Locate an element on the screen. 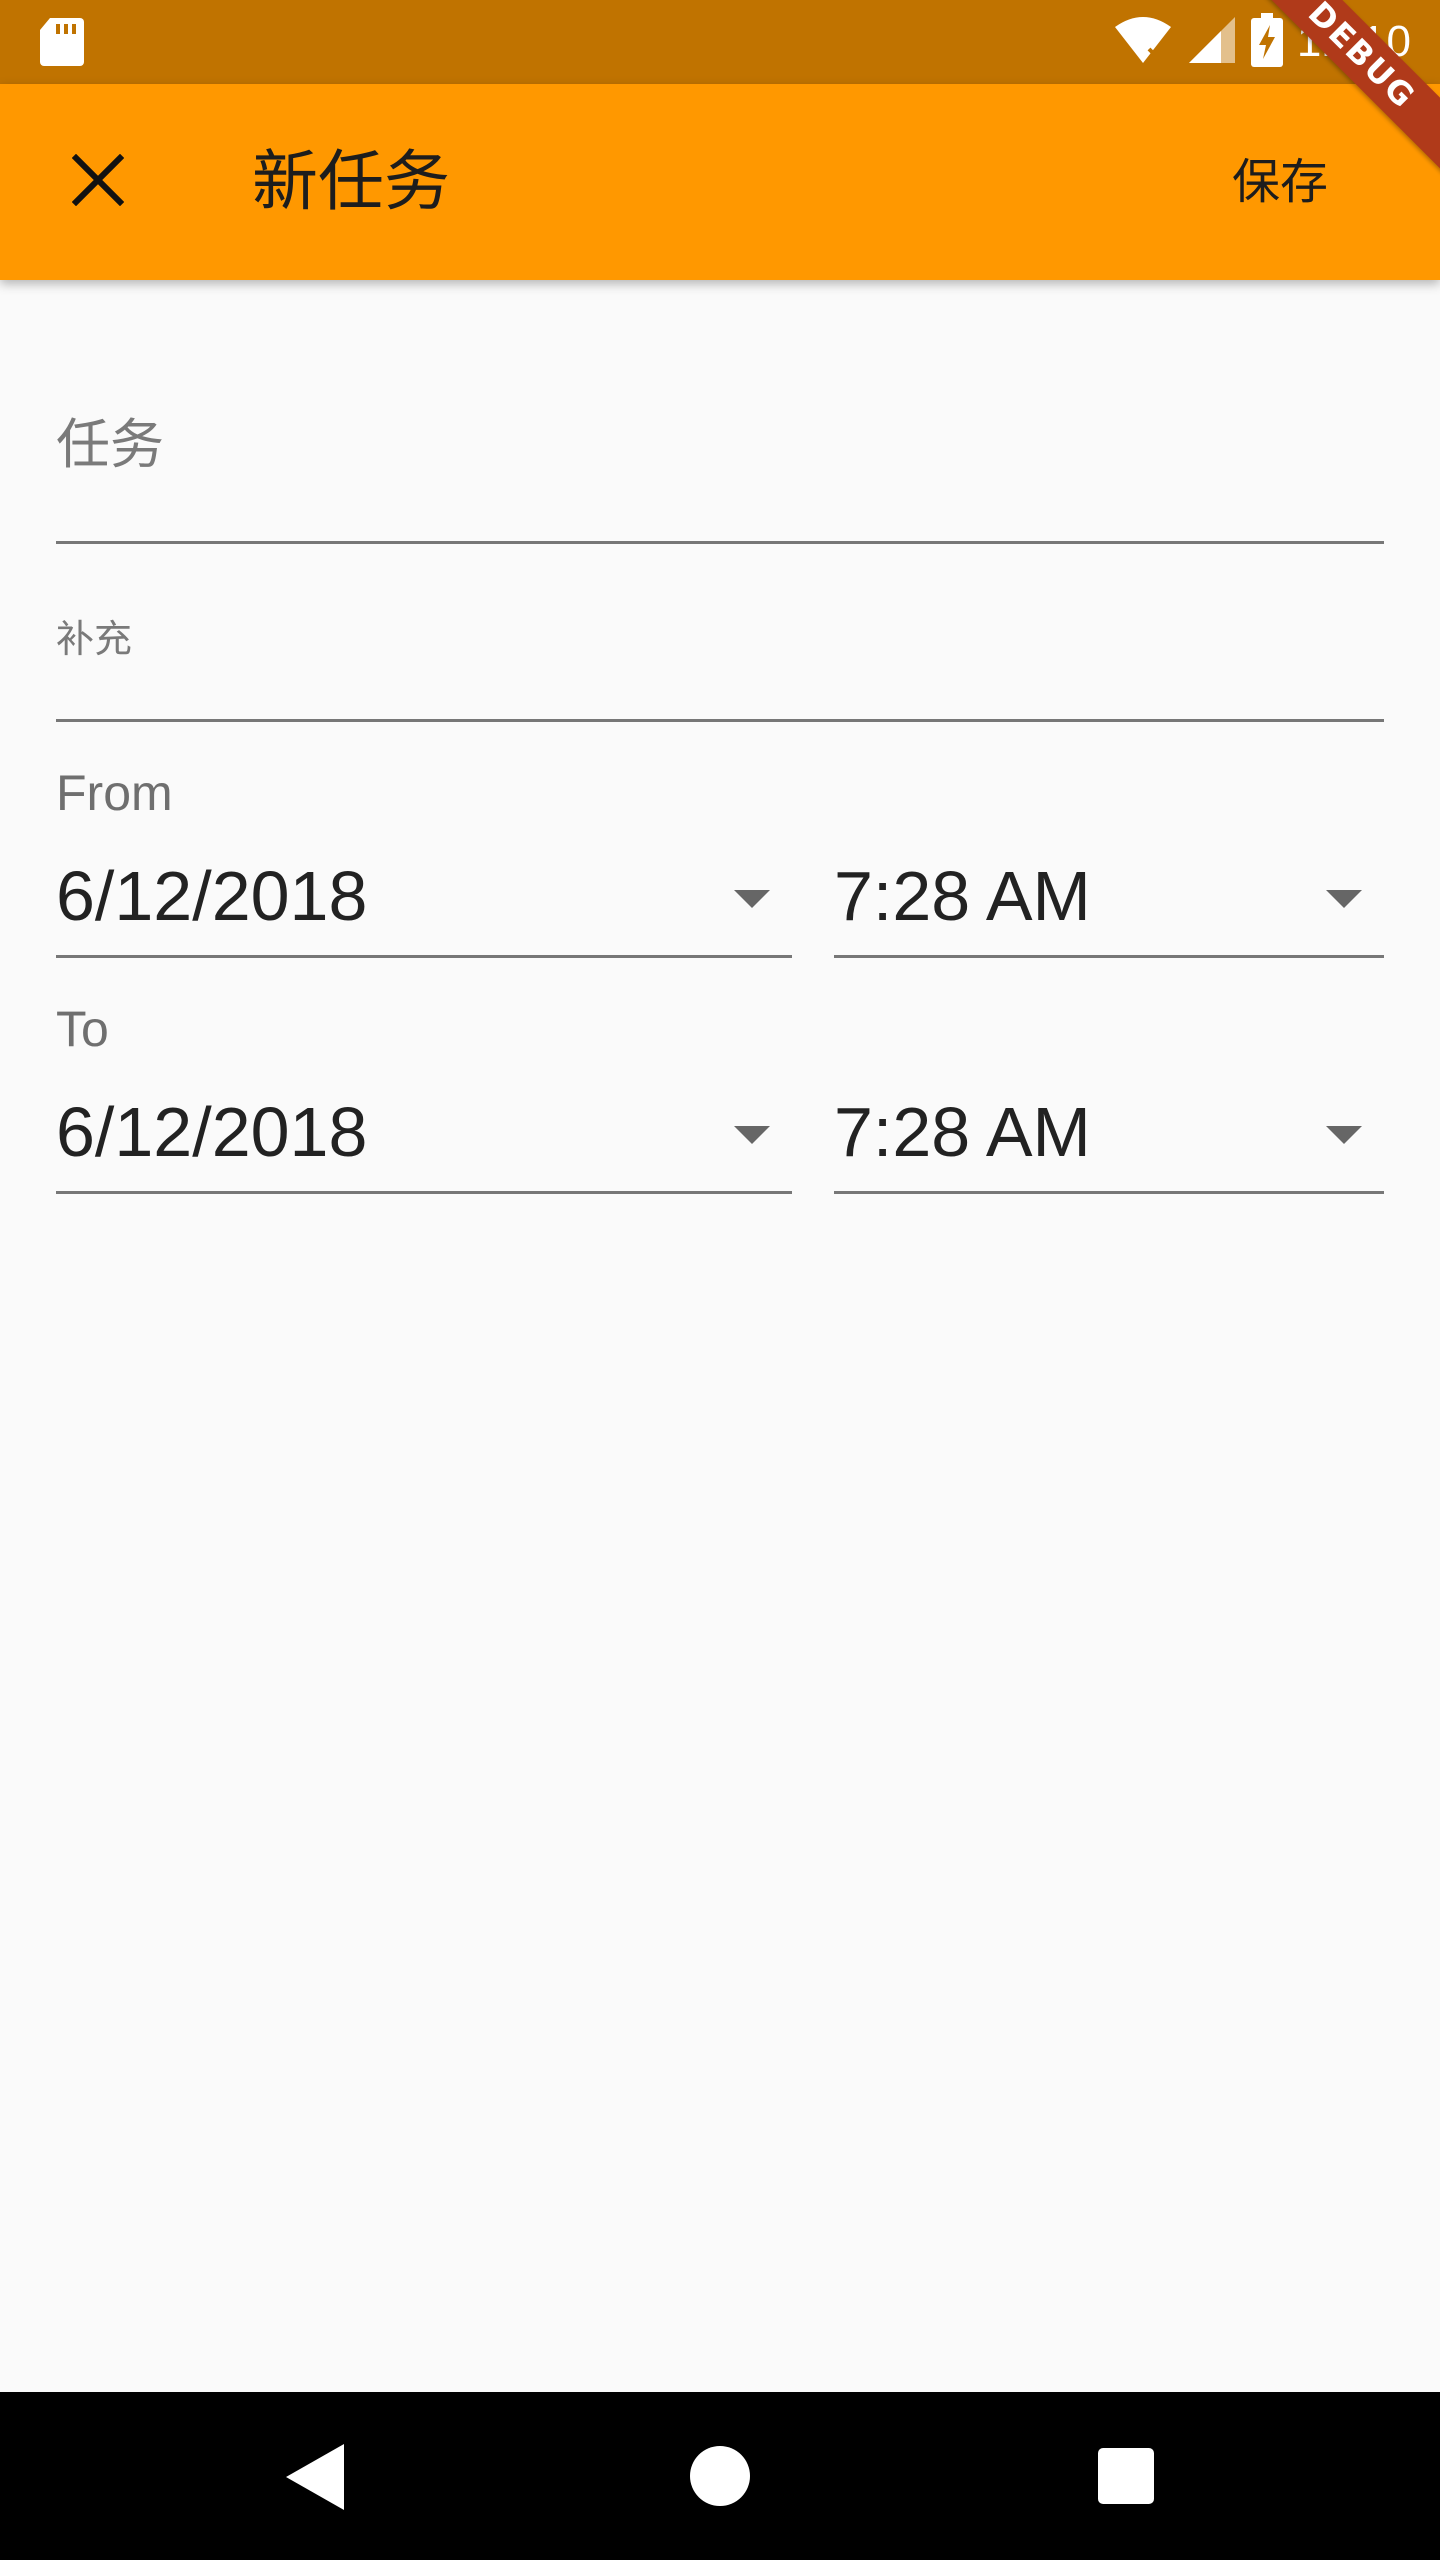 Image resolution: width=1440 pixels, height=2560 pixels. to-label: To is located at coordinates (82, 1029).